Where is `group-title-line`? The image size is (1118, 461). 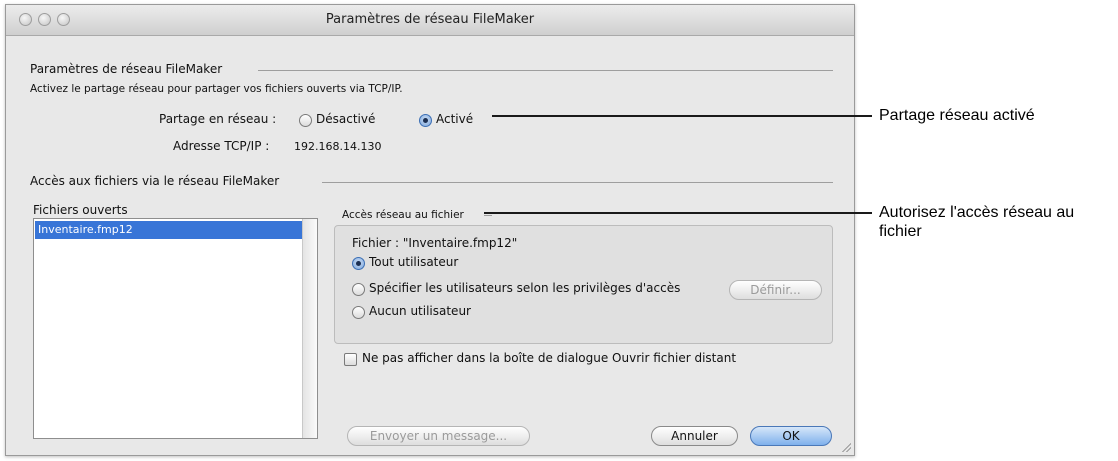
group-title-line is located at coordinates (488, 215).